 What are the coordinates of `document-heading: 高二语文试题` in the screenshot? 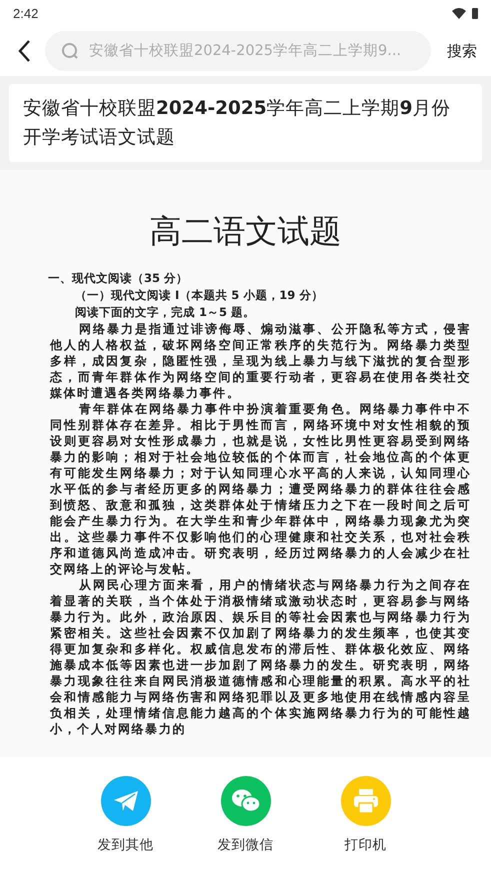 It's located at (245, 231).